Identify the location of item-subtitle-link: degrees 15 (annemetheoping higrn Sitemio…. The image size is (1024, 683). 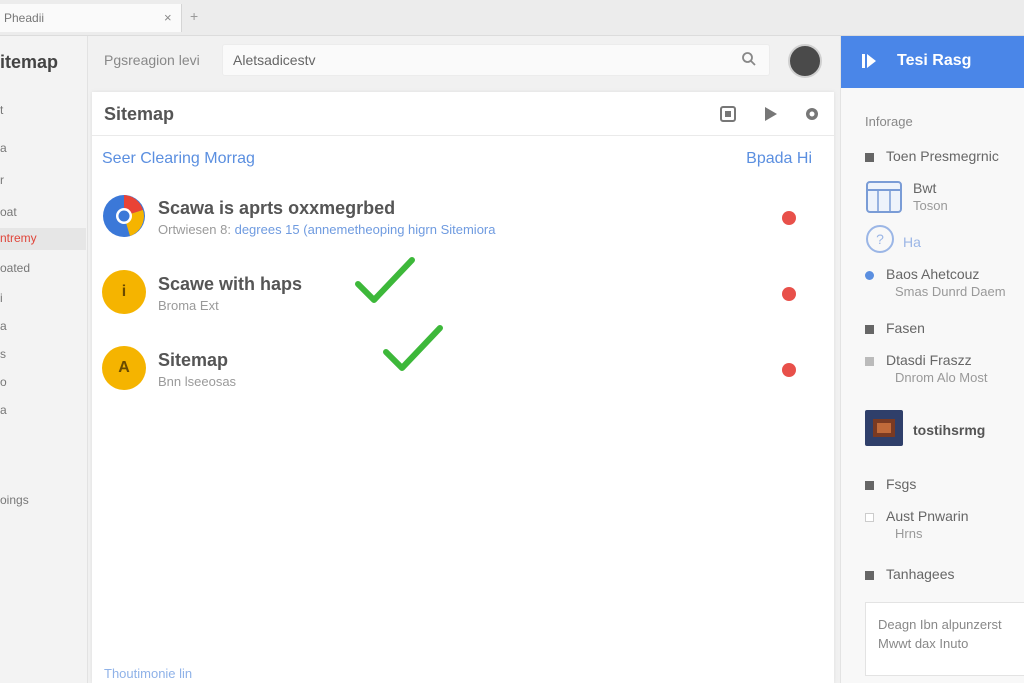
(365, 229).